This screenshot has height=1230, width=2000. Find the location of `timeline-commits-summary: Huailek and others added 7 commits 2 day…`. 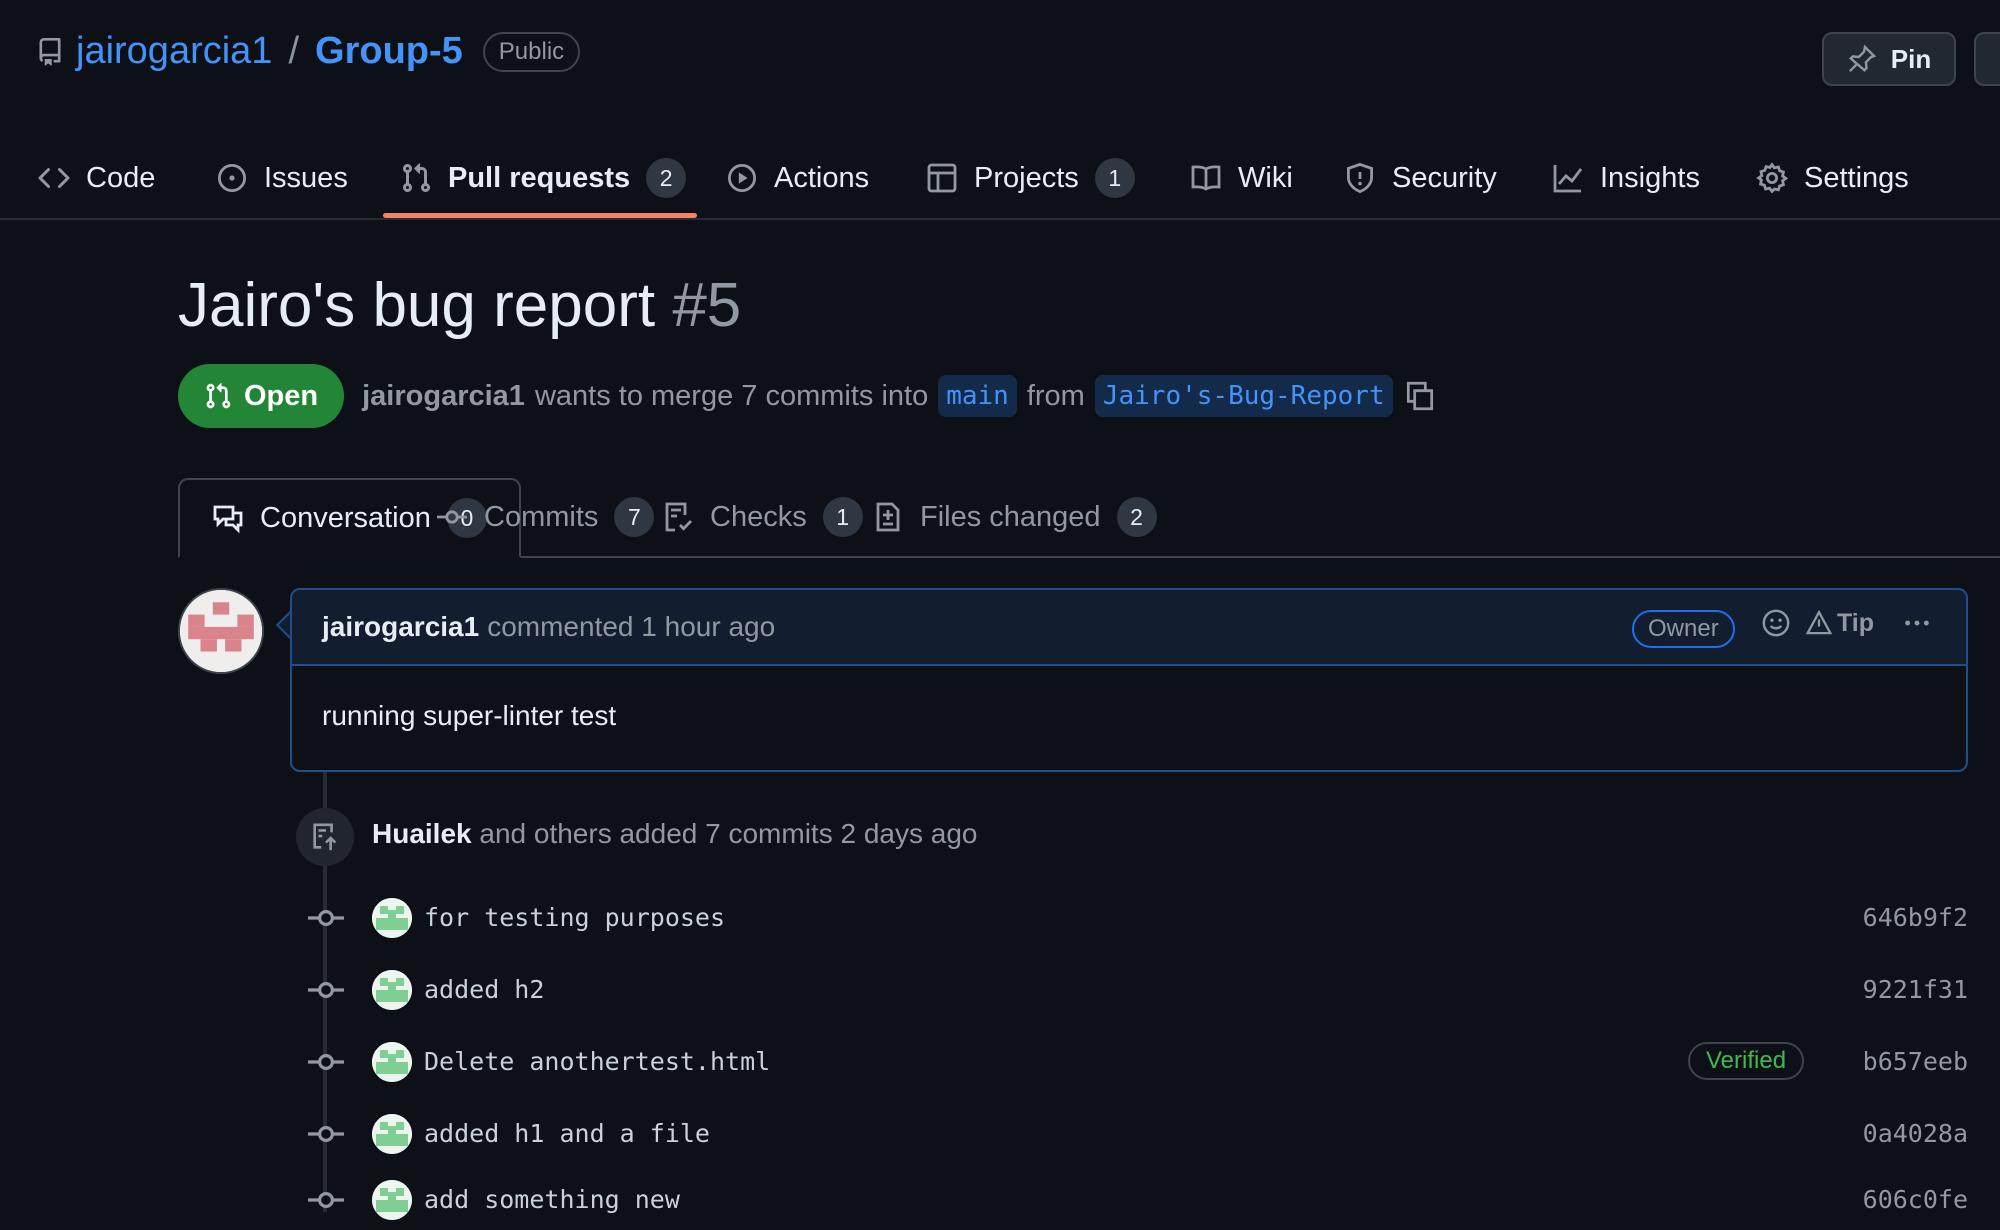

timeline-commits-summary: Huailek and others added 7 commits 2 day… is located at coordinates (674, 834).